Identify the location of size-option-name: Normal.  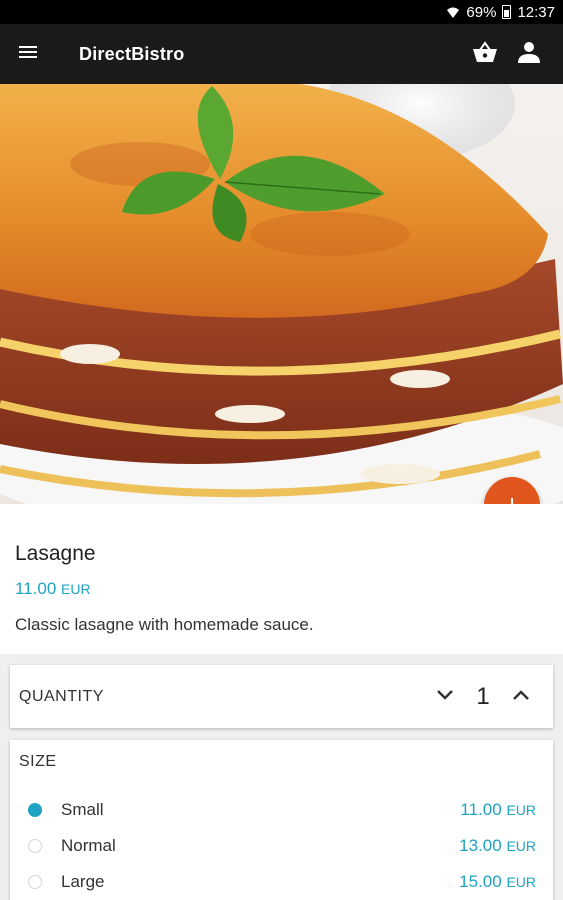
(88, 845).